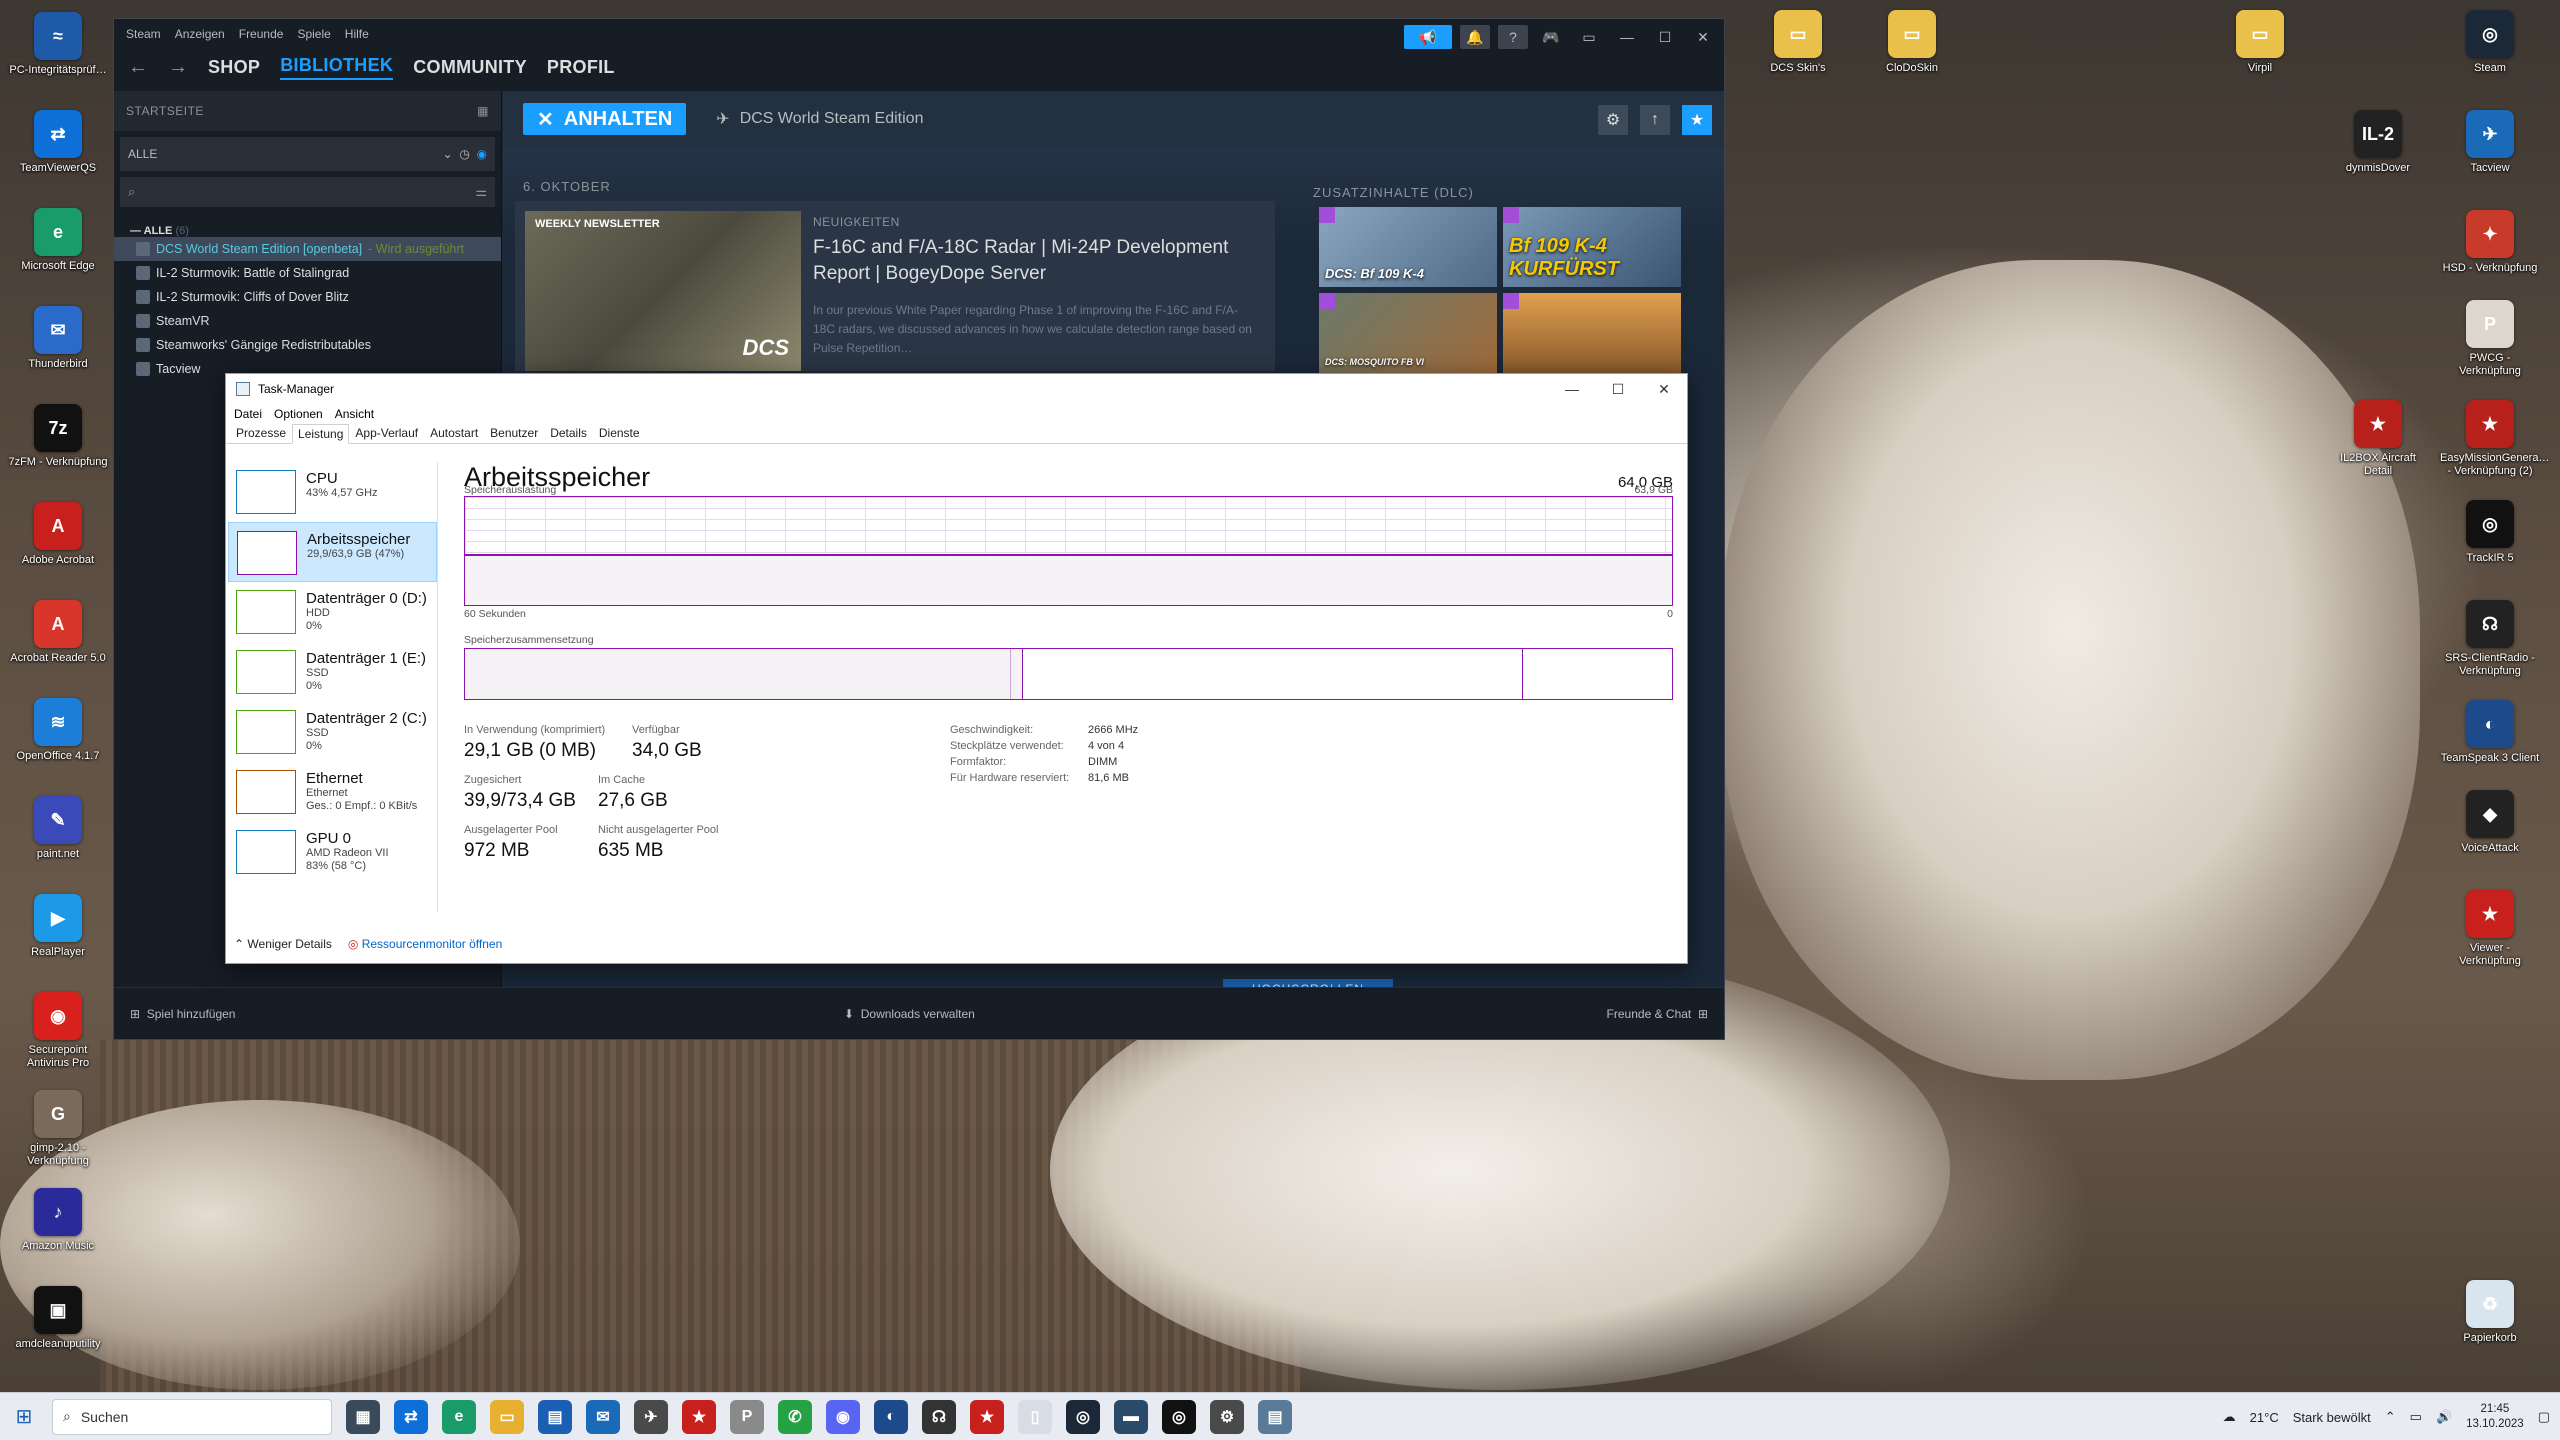 The height and width of the screenshot is (1440, 2560). What do you see at coordinates (1551, 37) in the screenshot?
I see `controller-icon: 🎮` at bounding box center [1551, 37].